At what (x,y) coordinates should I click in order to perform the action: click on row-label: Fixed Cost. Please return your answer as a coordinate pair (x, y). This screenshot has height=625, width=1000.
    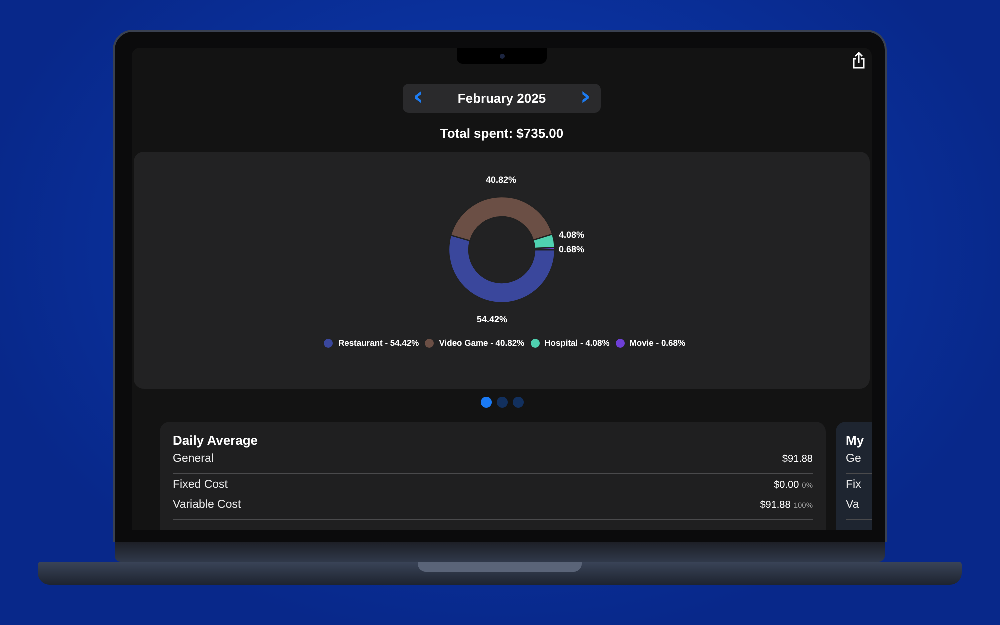
    Looking at the image, I should click on (201, 485).